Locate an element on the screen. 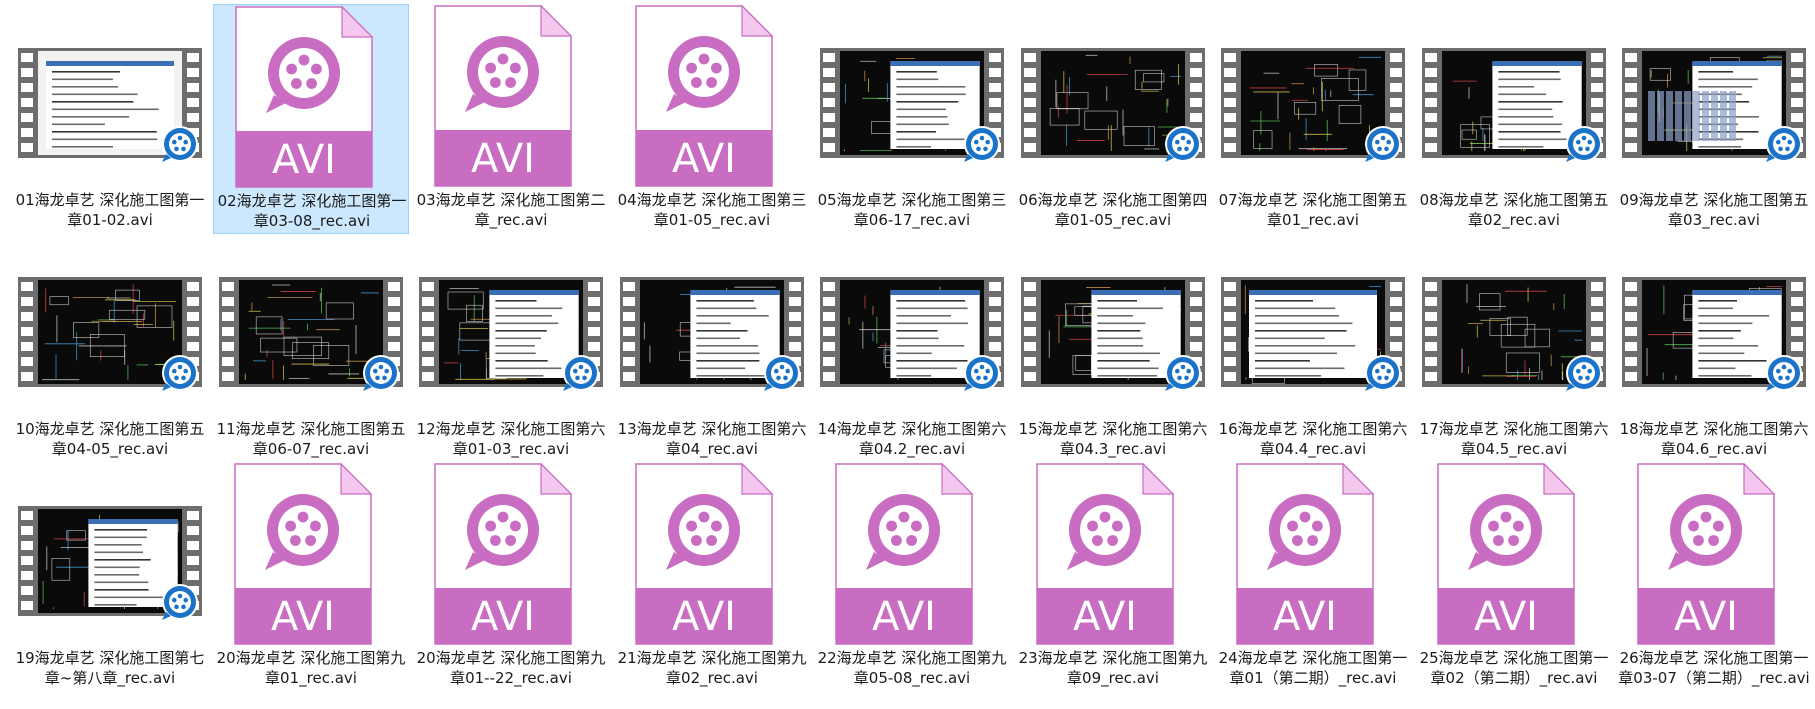 This screenshot has width=1815, height=709. file-item: 08海龙卓艺 深化施工图第五章02_rec.avi is located at coordinates (1514, 119).